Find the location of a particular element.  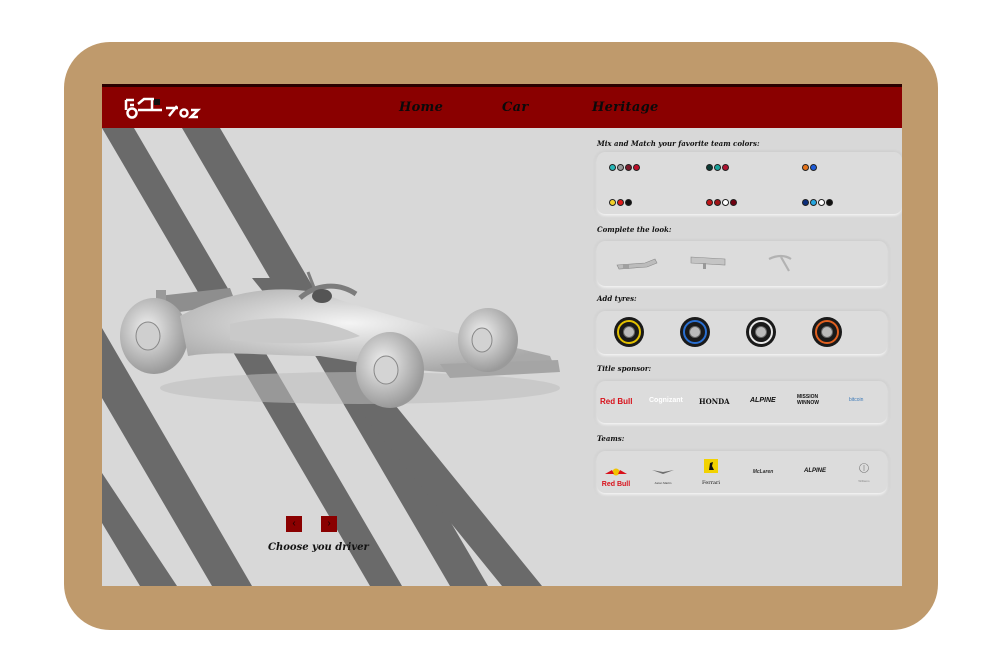

tyres-section-title: Add tyres: is located at coordinates (617, 298).